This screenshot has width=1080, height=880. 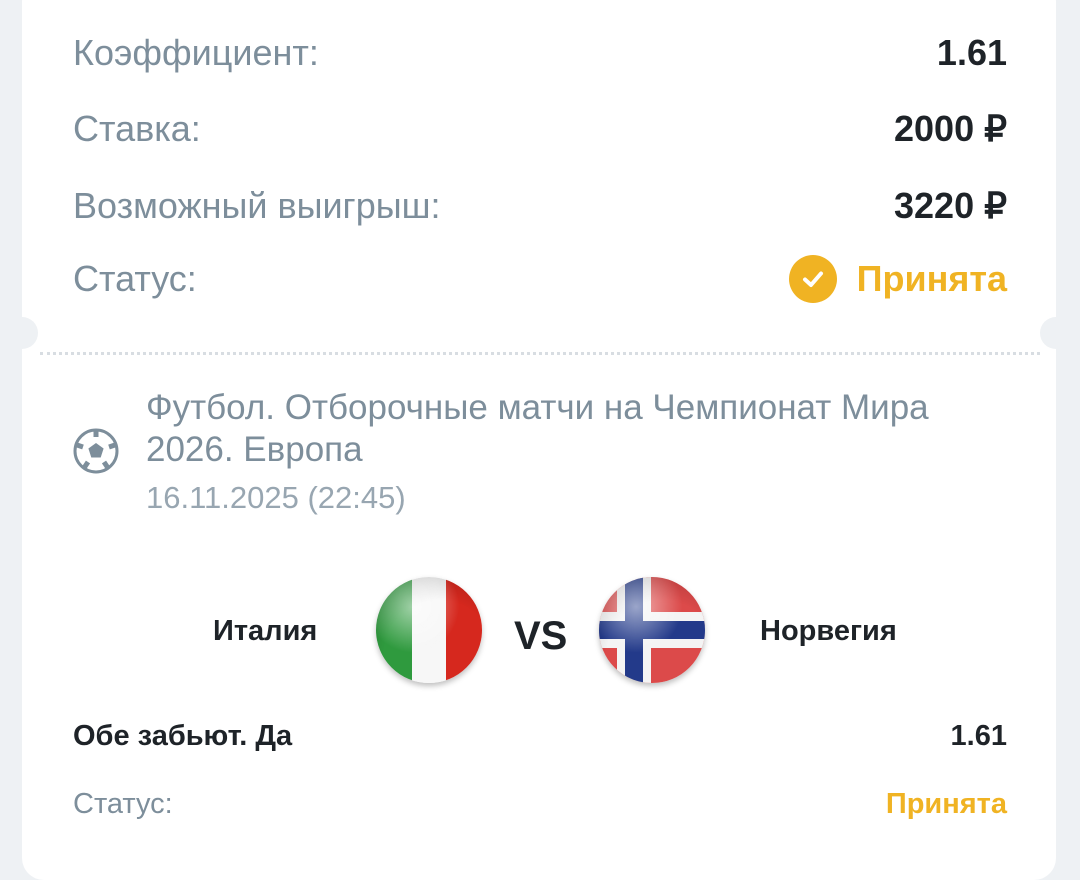 What do you see at coordinates (652, 630) in the screenshot?
I see `norway-flag-icon` at bounding box center [652, 630].